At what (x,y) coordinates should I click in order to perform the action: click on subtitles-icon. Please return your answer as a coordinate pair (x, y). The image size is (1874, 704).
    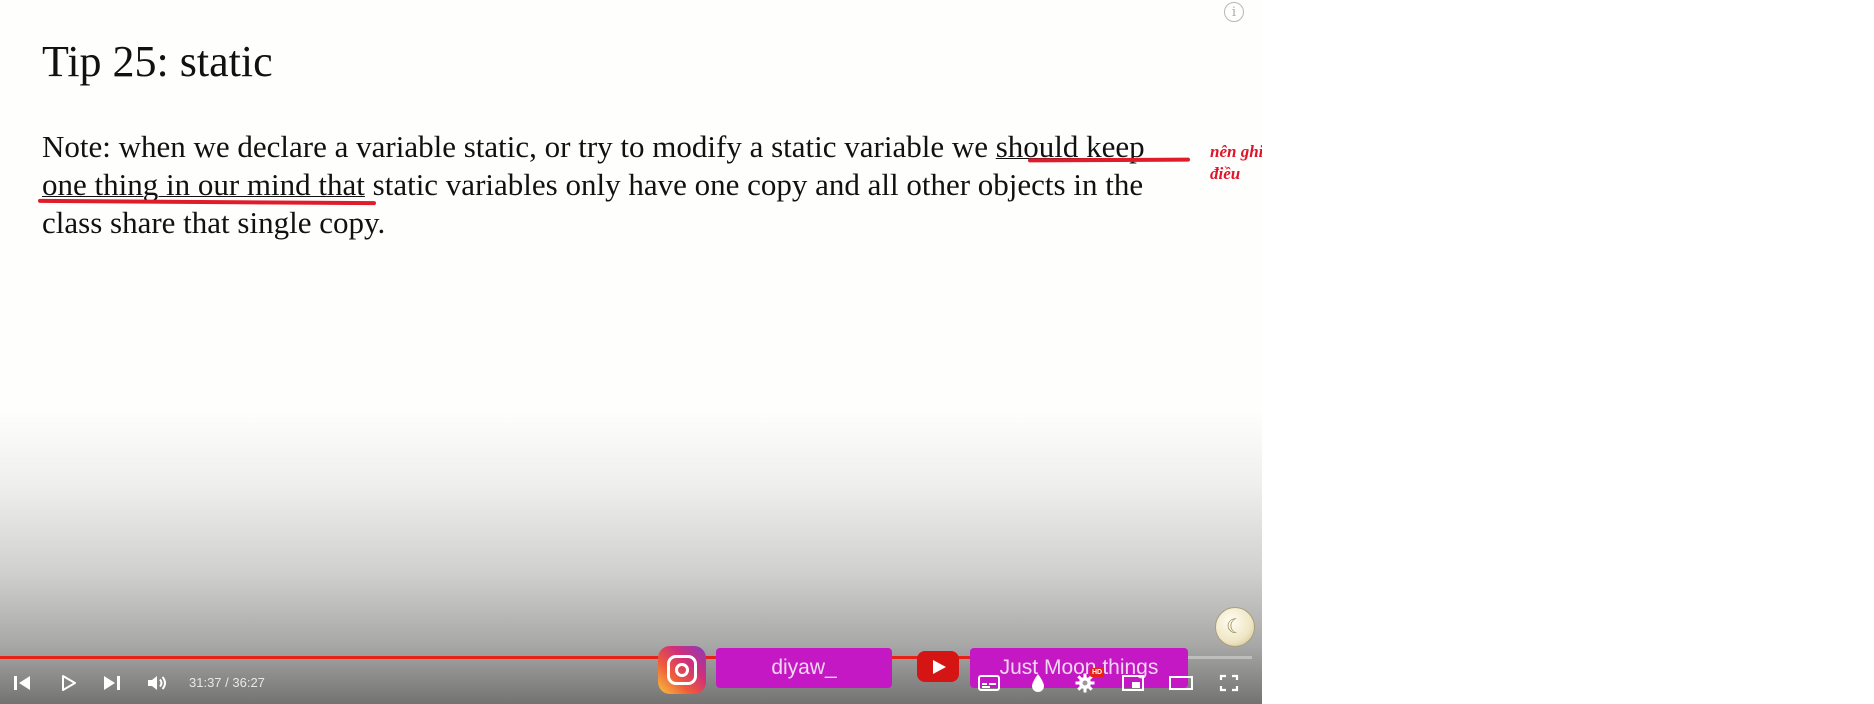
    Looking at the image, I should click on (989, 683).